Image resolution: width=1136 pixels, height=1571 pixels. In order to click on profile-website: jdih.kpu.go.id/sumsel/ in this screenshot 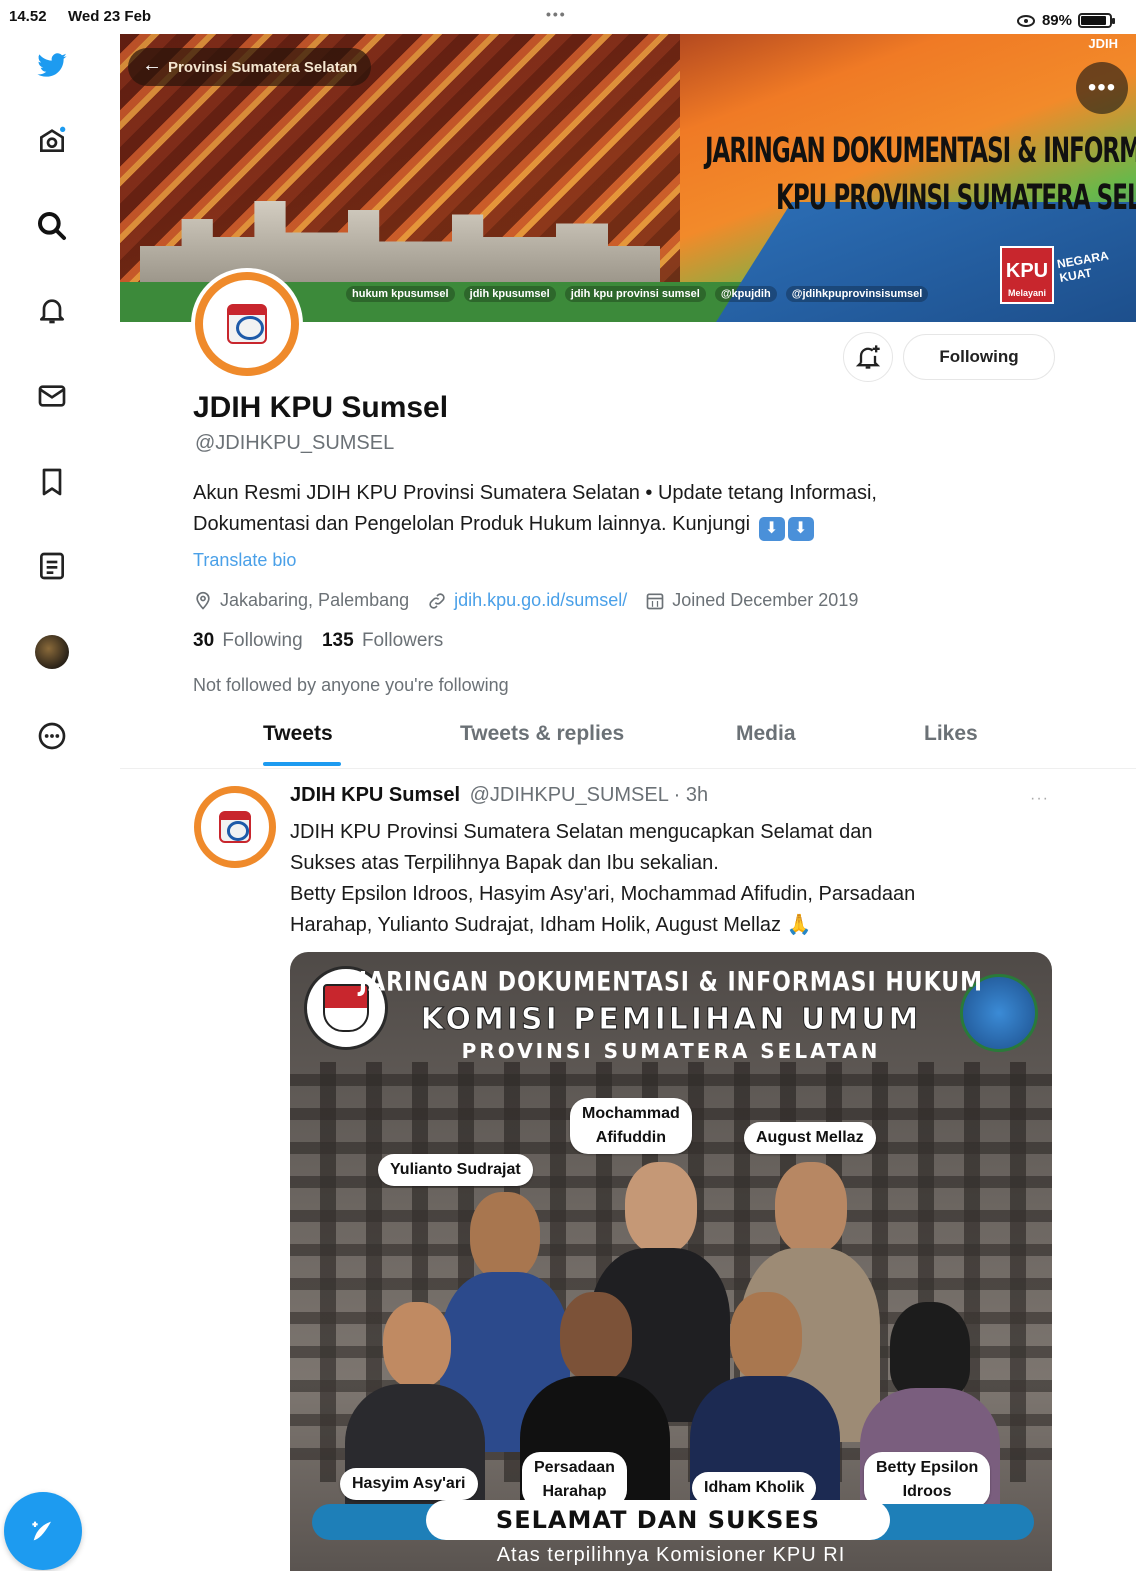, I will do `click(527, 600)`.